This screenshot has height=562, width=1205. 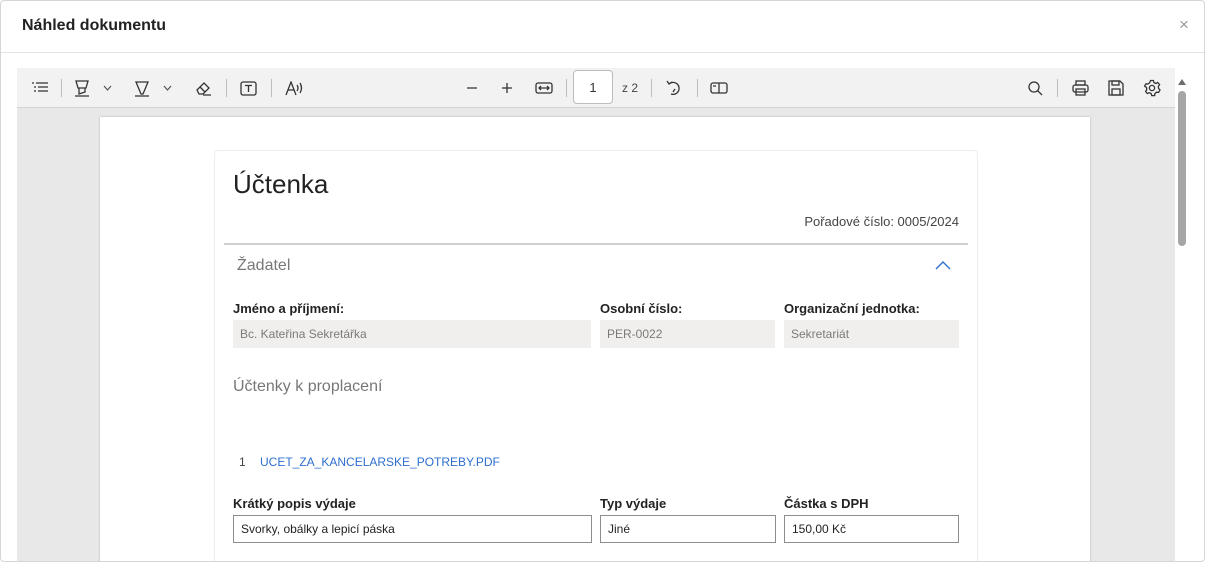 I want to click on pdf-toolbar: z 2, so click(x=596, y=88).